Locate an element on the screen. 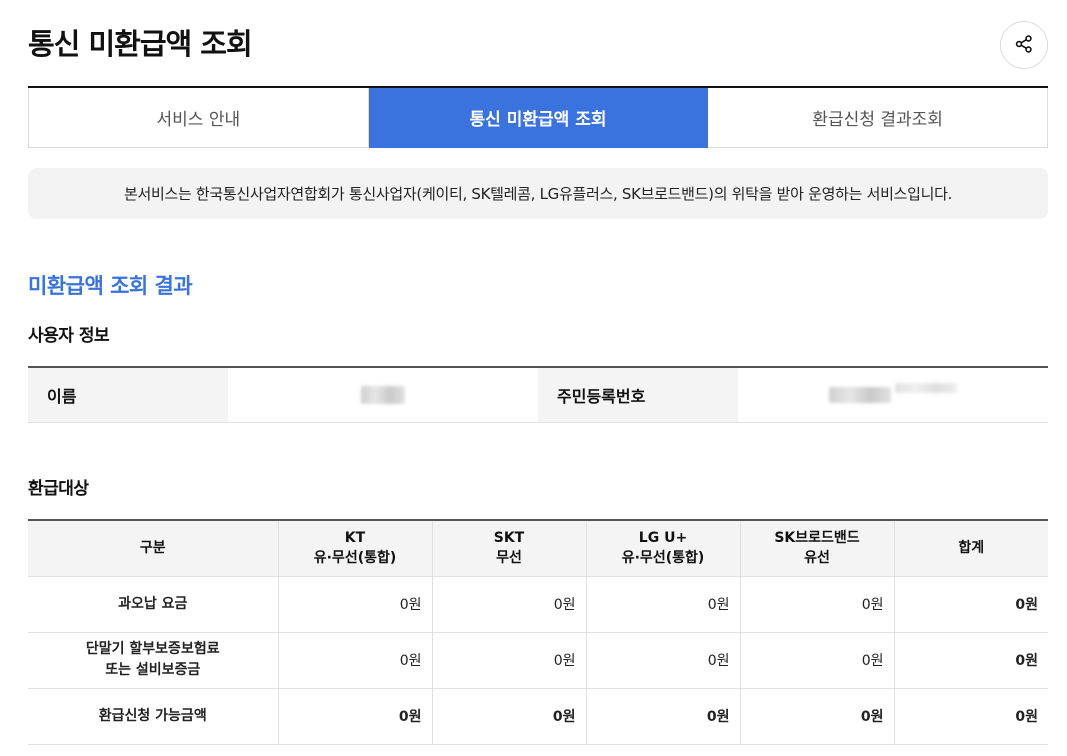 The image size is (1067, 756). user-info-table: 이름 주민등록번호 is located at coordinates (538, 394).